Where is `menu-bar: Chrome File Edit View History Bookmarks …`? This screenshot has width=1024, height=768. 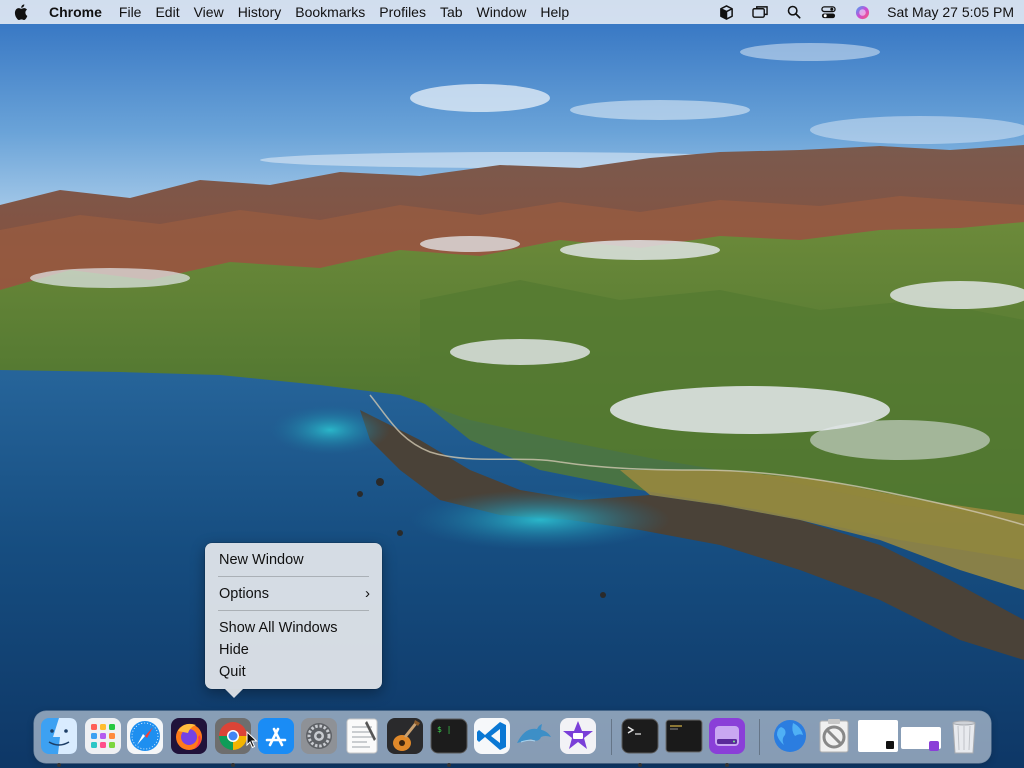
menu-bar: Chrome File Edit View History Bookmarks … is located at coordinates (512, 12).